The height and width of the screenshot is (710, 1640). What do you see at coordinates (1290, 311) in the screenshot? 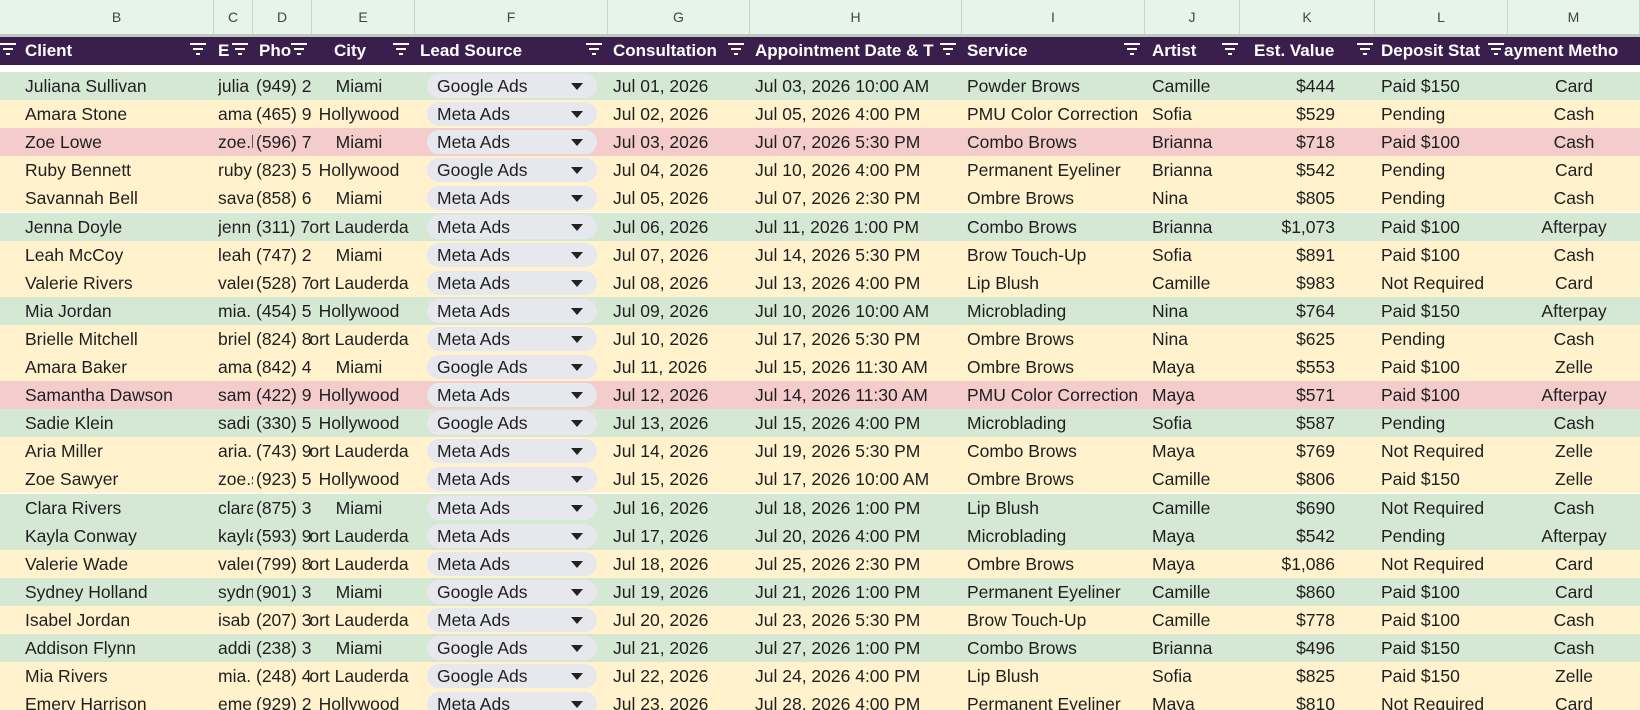
I see `cell-value: $764` at bounding box center [1290, 311].